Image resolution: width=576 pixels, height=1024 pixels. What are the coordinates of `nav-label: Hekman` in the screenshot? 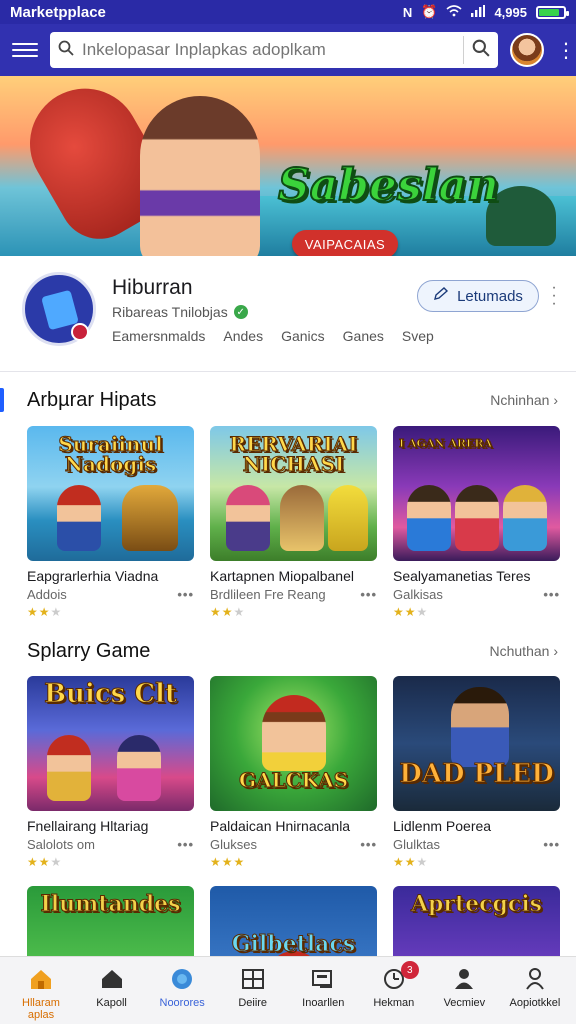 It's located at (394, 1003).